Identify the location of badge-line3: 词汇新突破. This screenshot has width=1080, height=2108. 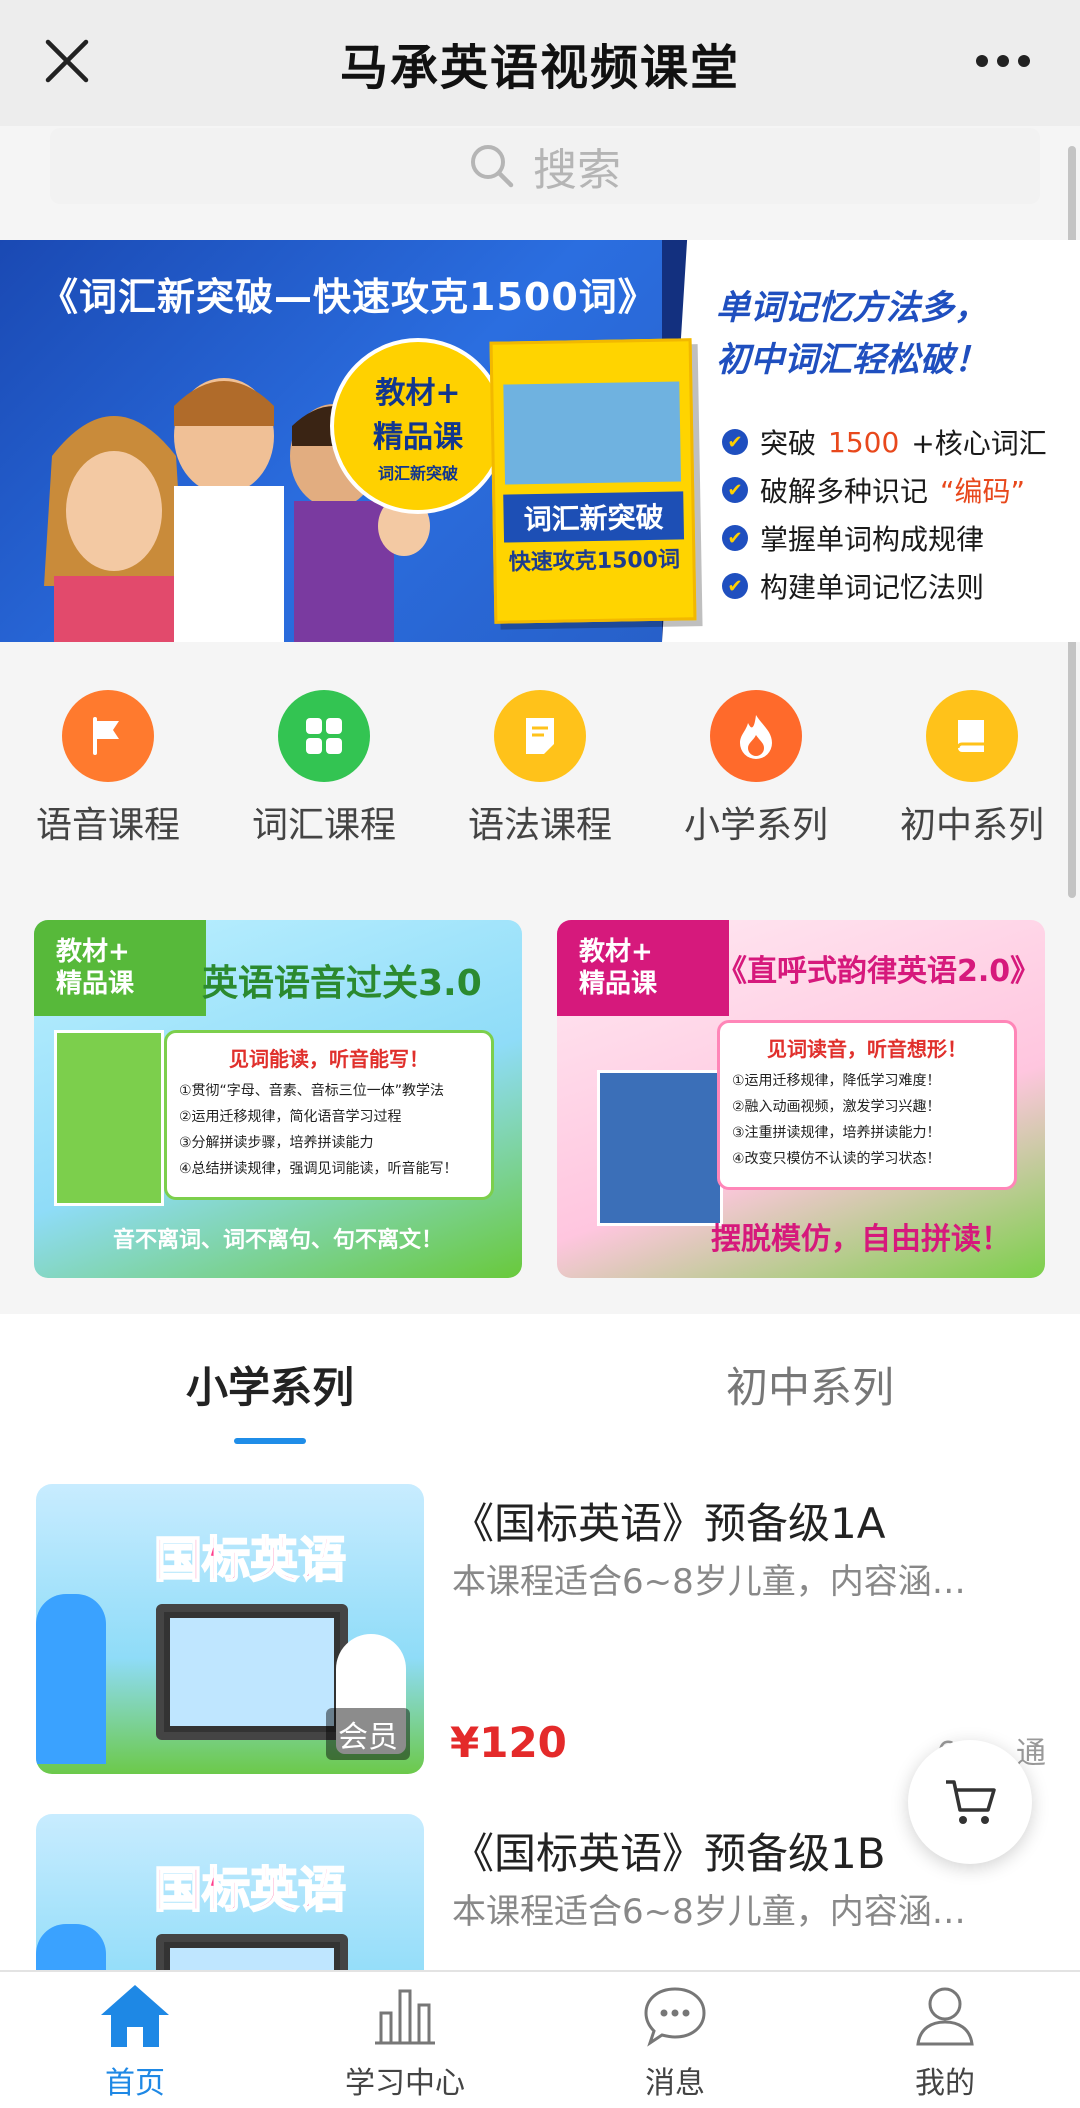
(417, 473).